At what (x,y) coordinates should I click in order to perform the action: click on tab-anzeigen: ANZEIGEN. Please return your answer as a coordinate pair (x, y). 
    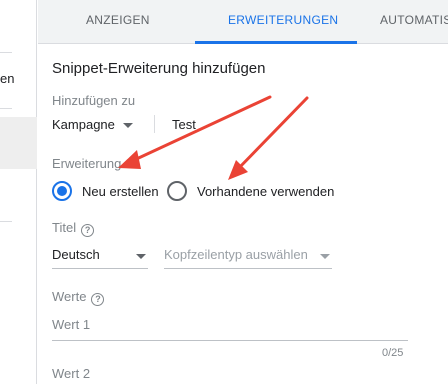
    Looking at the image, I should click on (118, 22).